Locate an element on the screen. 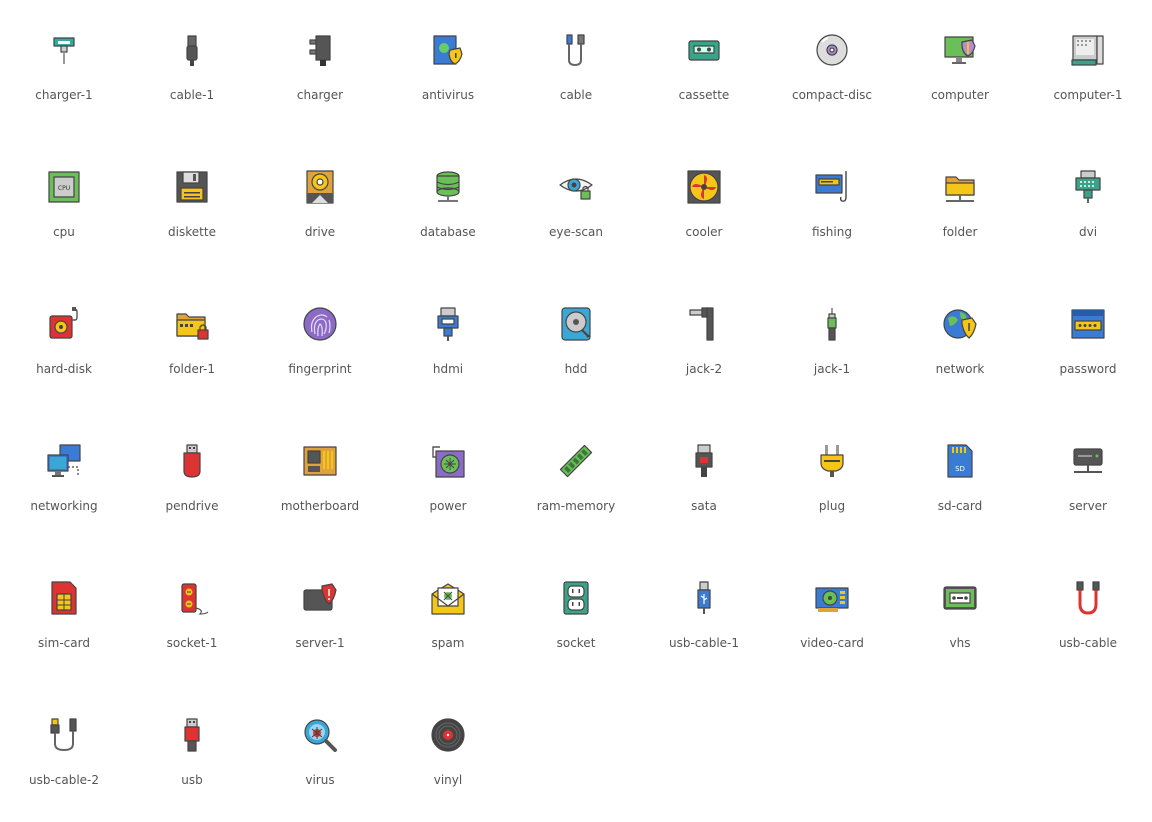 The height and width of the screenshot is (822, 1152). virus-icon is located at coordinates (320, 735).